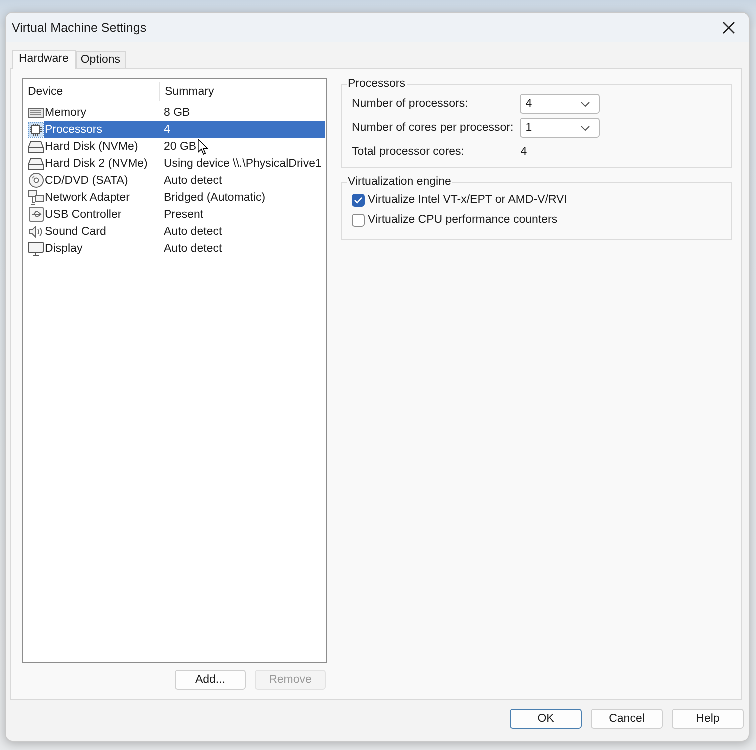 This screenshot has height=750, width=756. I want to click on dialog-button: OK, so click(546, 719).